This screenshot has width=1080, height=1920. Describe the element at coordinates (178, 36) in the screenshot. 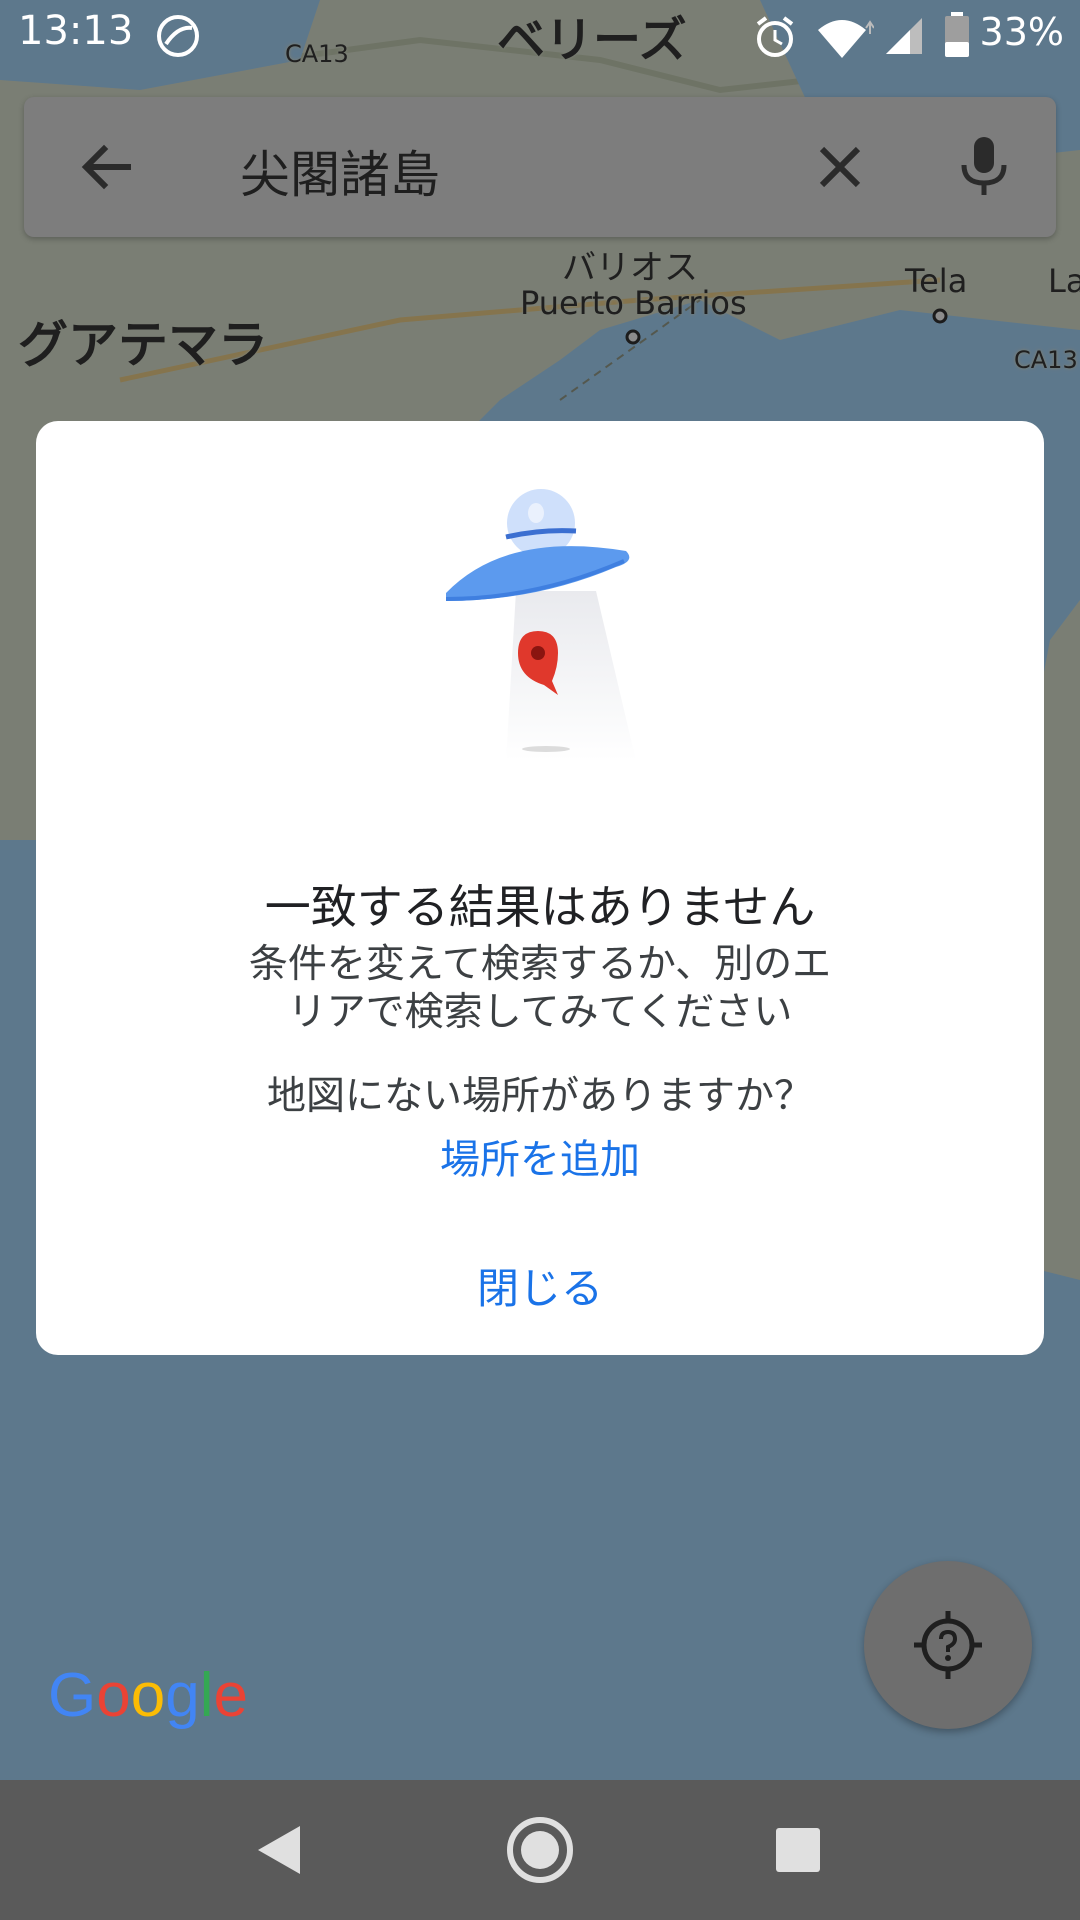

I see `app-notification-icon` at that location.